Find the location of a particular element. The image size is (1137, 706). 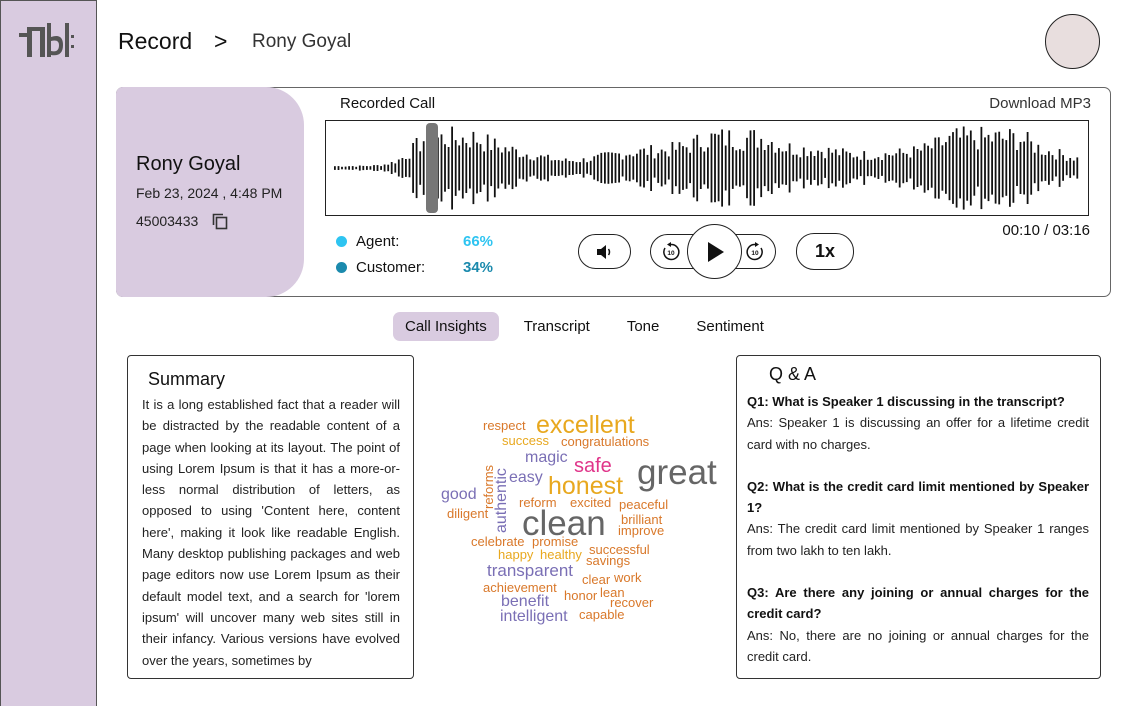

speed-label: 1x is located at coordinates (825, 251).